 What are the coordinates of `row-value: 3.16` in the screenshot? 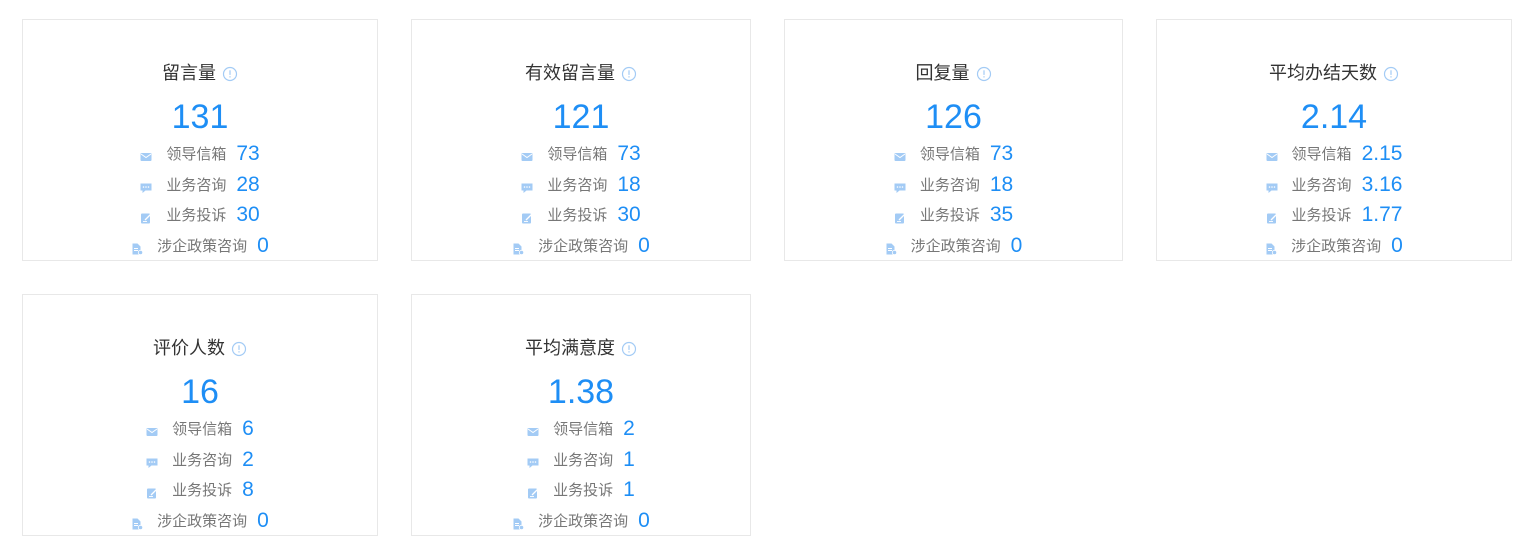 It's located at (1382, 184).